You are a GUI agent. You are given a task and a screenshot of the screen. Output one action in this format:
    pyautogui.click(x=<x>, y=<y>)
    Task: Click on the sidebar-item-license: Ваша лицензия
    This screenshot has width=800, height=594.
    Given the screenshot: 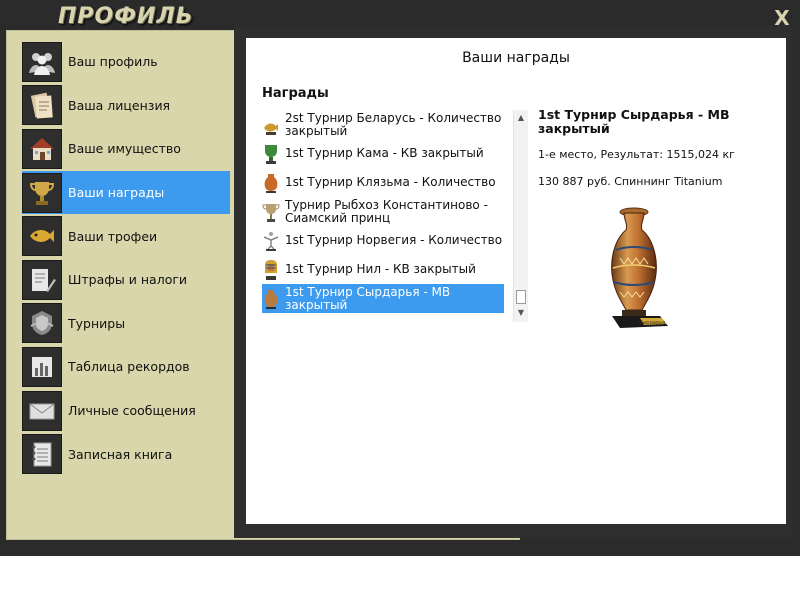 What is the action you would take?
    pyautogui.click(x=126, y=106)
    